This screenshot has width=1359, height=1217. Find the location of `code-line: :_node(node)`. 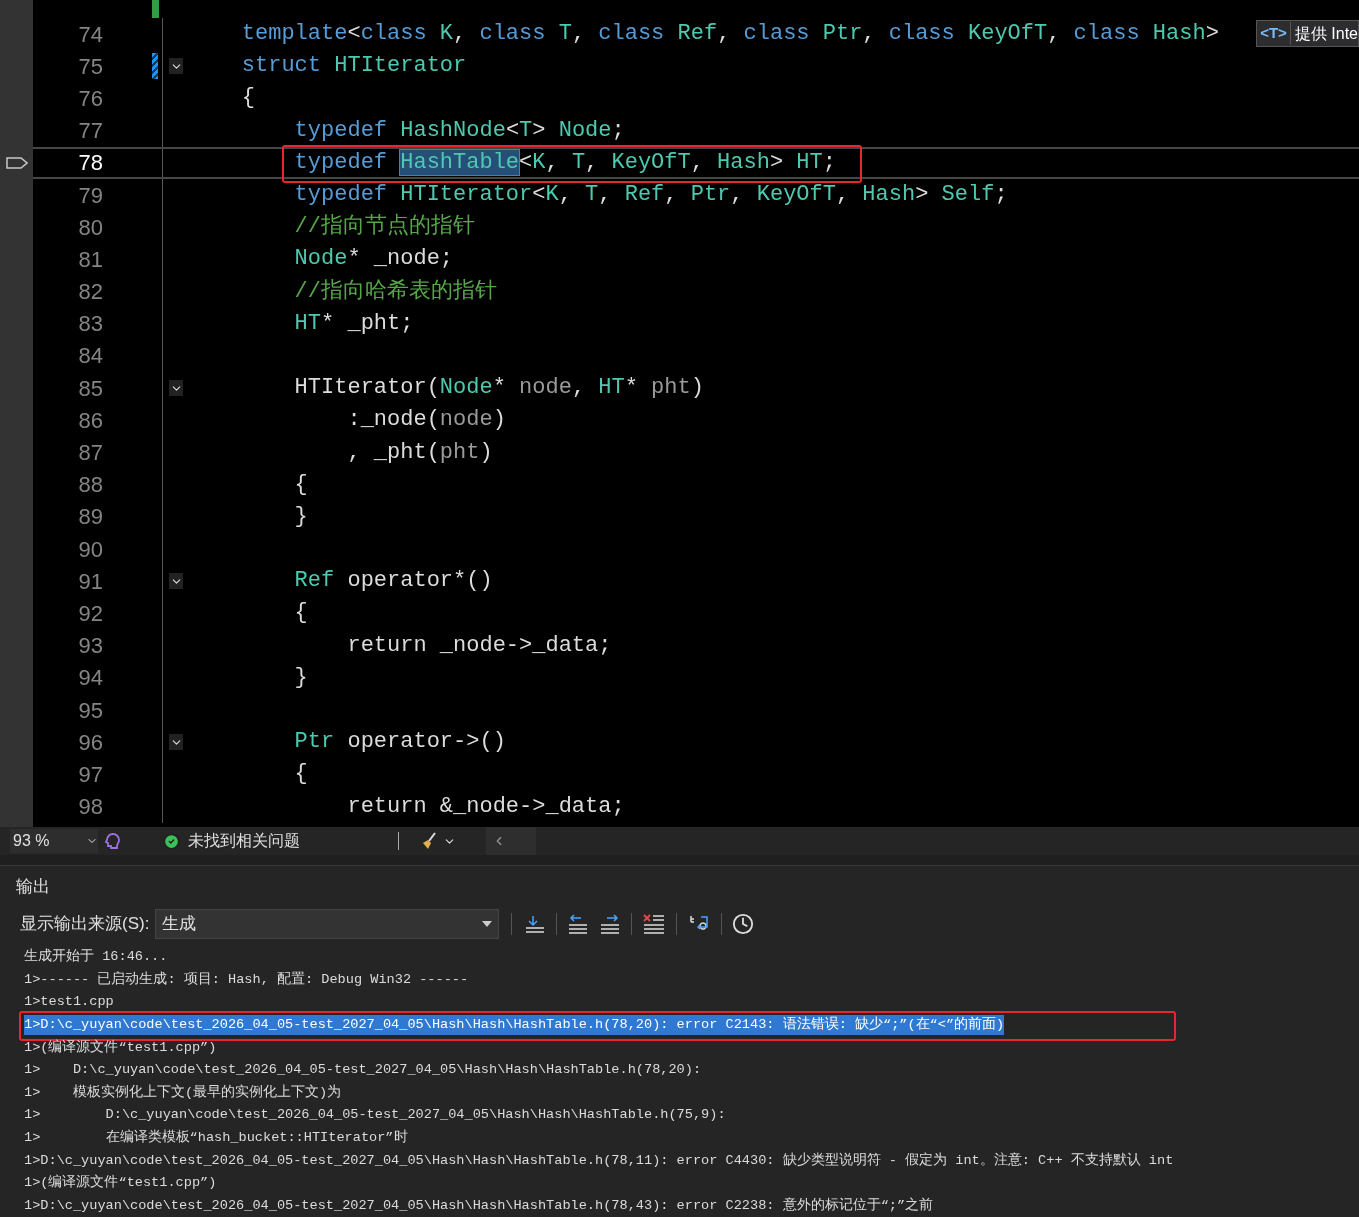

code-line: :_node(node) is located at coordinates (426, 420).